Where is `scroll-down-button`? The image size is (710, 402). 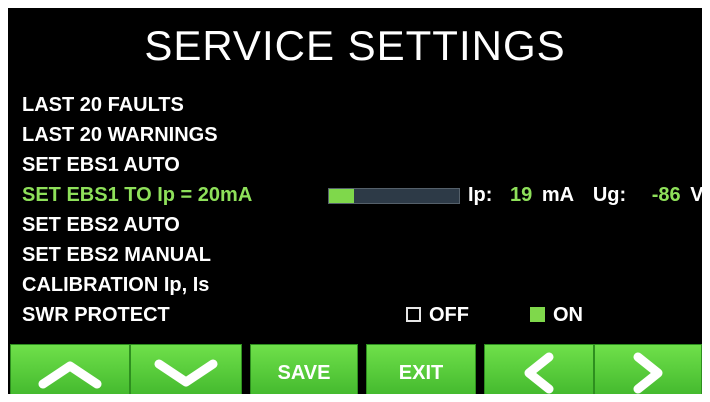
scroll-down-button is located at coordinates (186, 369).